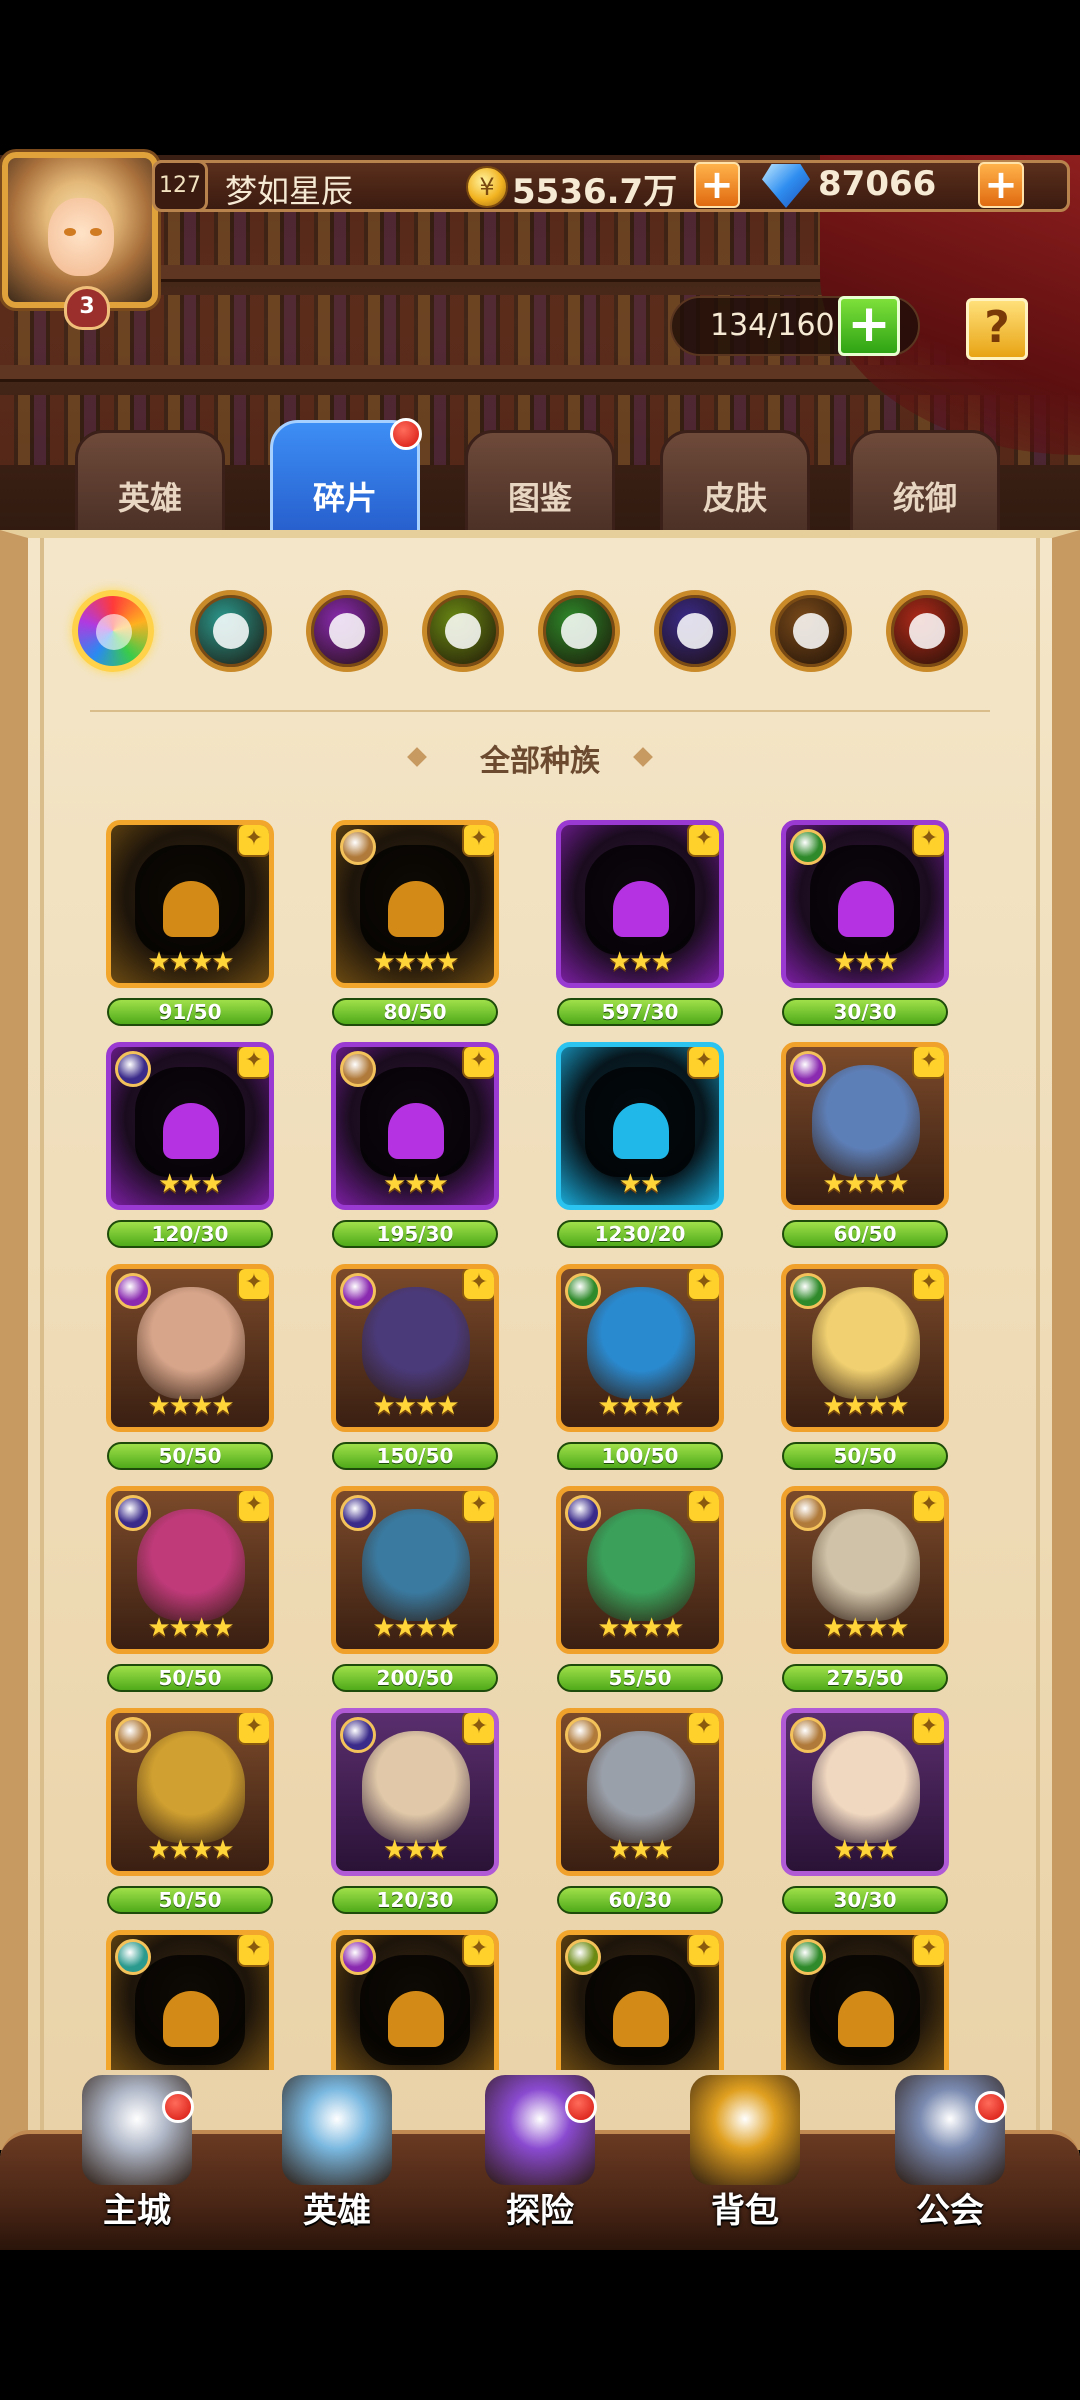 This screenshot has width=1080, height=2400. I want to click on fragment-count: 30/30, so click(865, 1012).